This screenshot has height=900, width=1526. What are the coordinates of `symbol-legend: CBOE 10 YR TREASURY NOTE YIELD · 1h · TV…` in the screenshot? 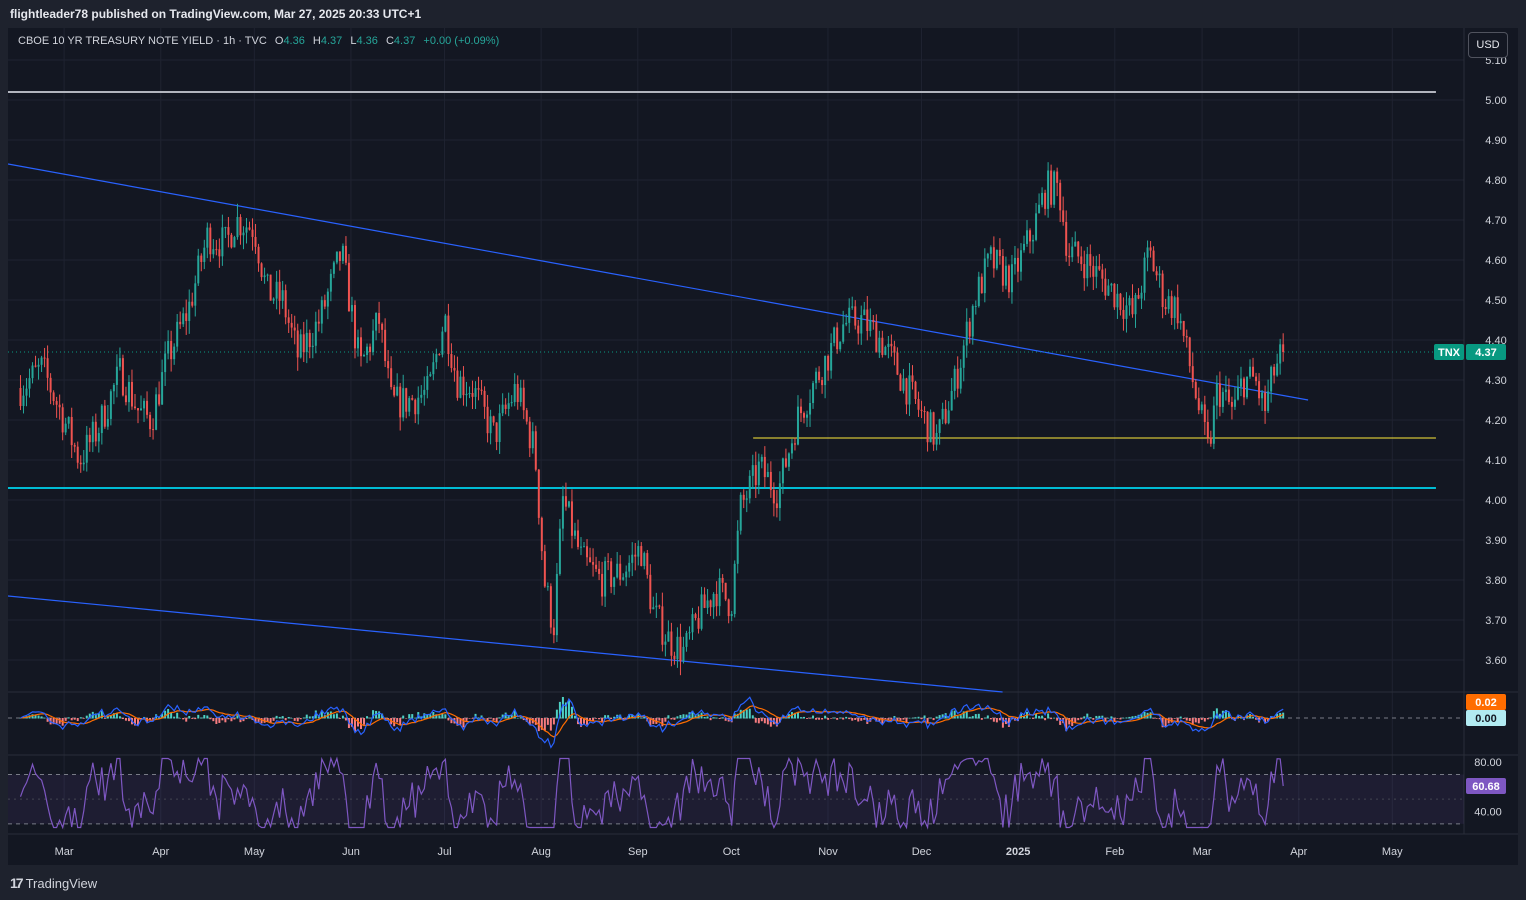 It's located at (258, 41).